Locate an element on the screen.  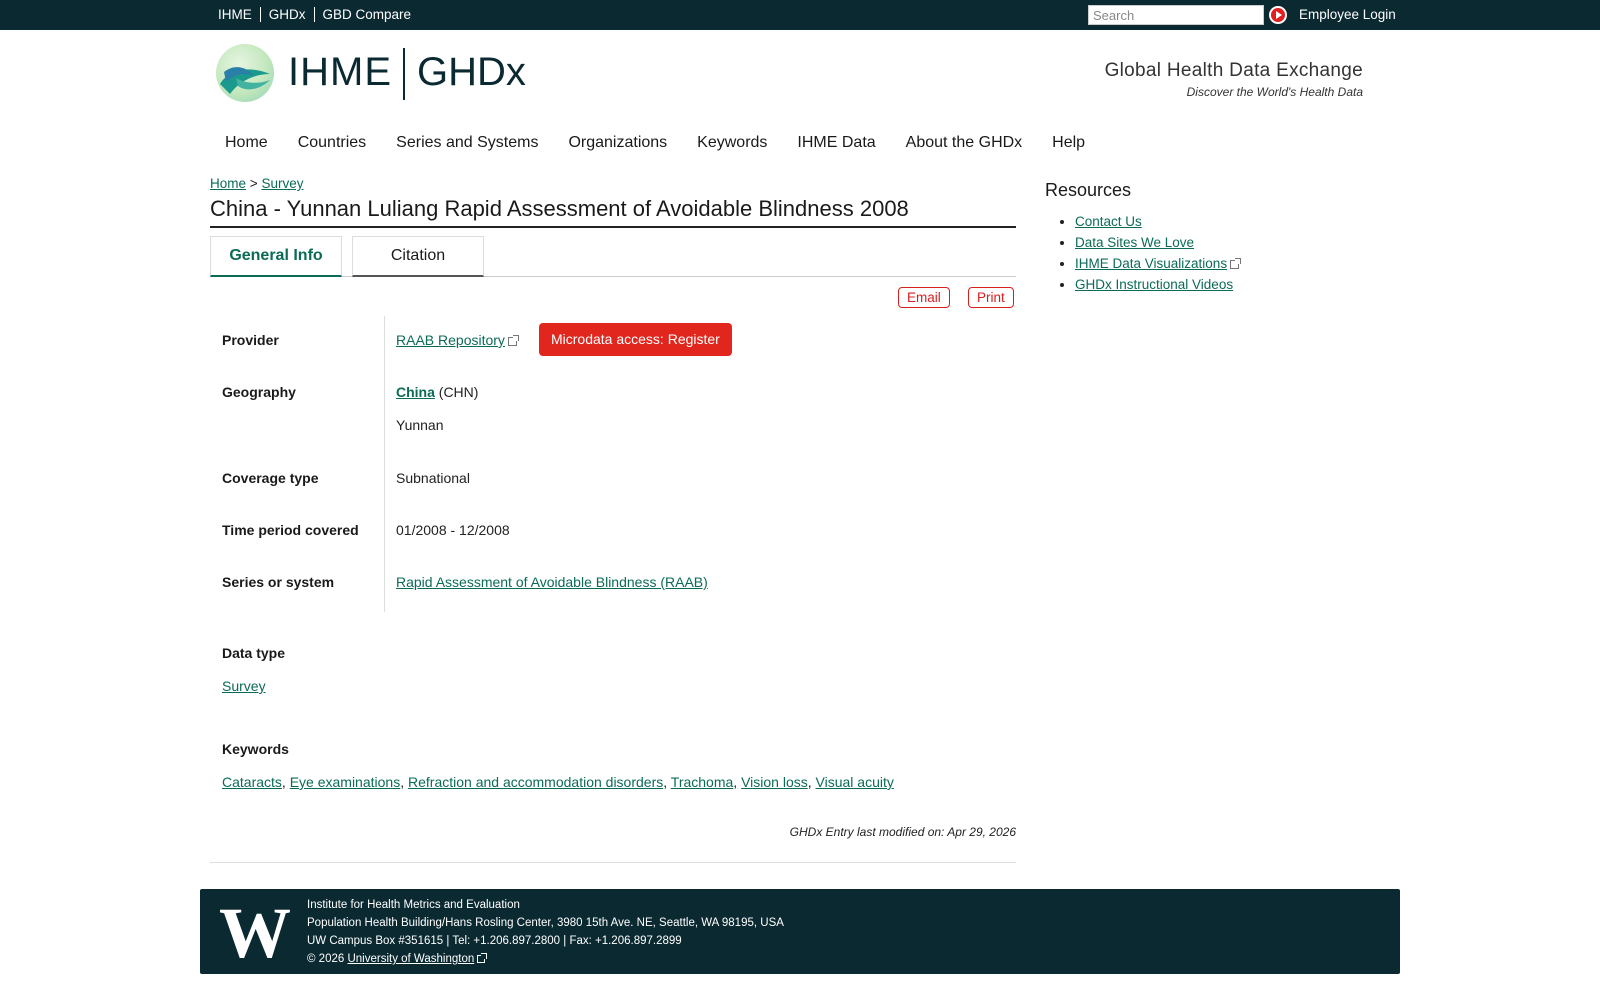
coverage-type-label: Coverage type is located at coordinates (270, 478).